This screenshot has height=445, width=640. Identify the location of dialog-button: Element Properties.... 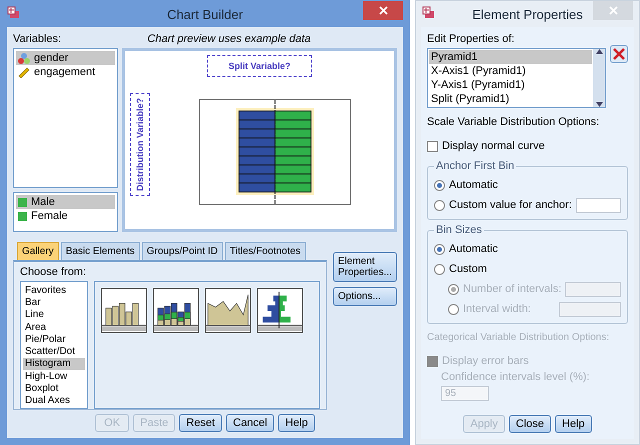
(365, 267).